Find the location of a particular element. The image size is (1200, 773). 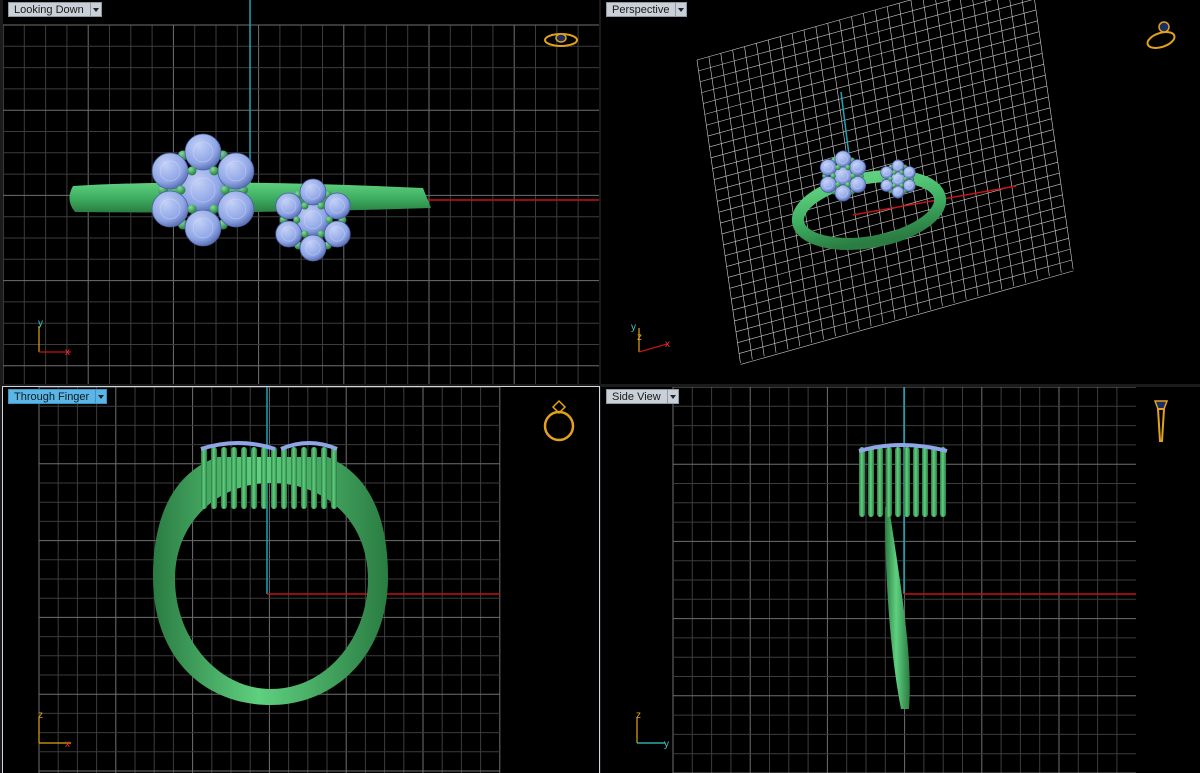

viewport-tab-through-finger: Through Finger is located at coordinates (58, 396).